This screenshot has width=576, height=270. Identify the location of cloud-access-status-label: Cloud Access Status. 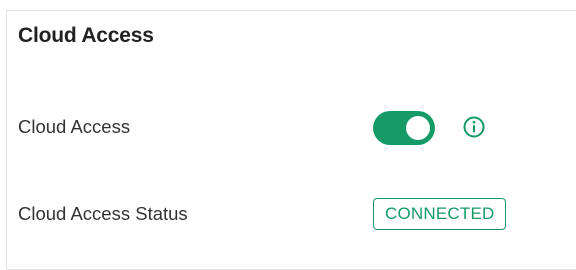
(103, 213).